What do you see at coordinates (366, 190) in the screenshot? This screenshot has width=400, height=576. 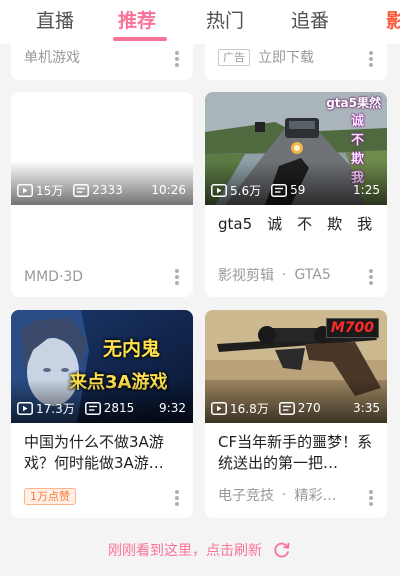 I see `video-duration: 1:25` at bounding box center [366, 190].